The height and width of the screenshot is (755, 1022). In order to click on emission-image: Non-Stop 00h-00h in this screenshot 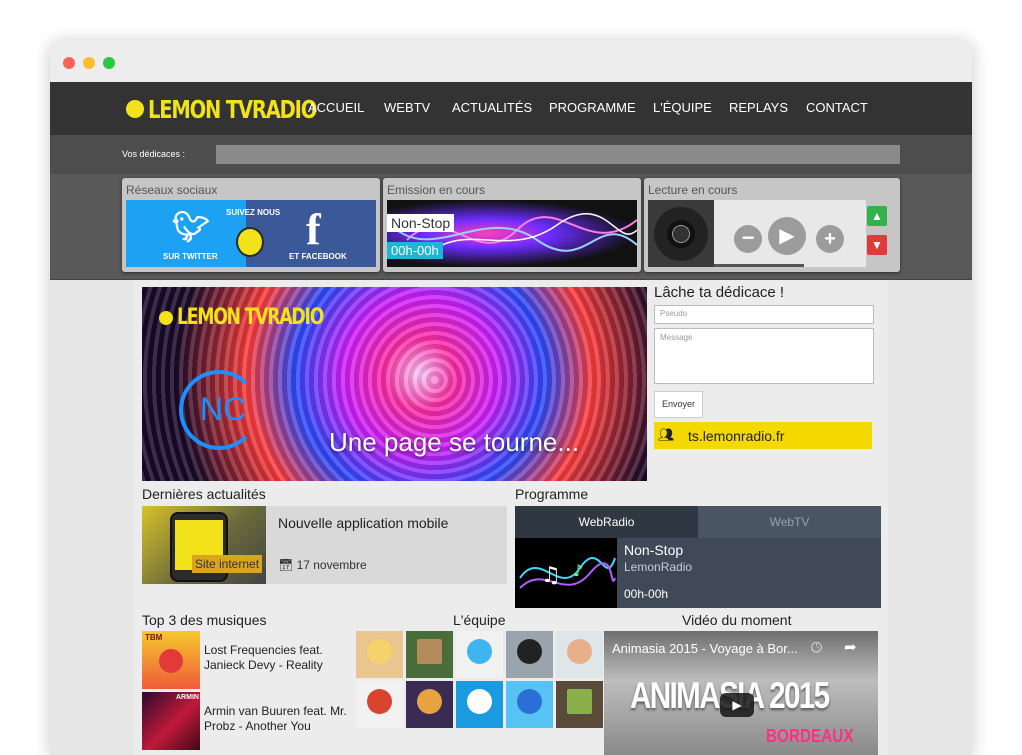, I will do `click(512, 233)`.